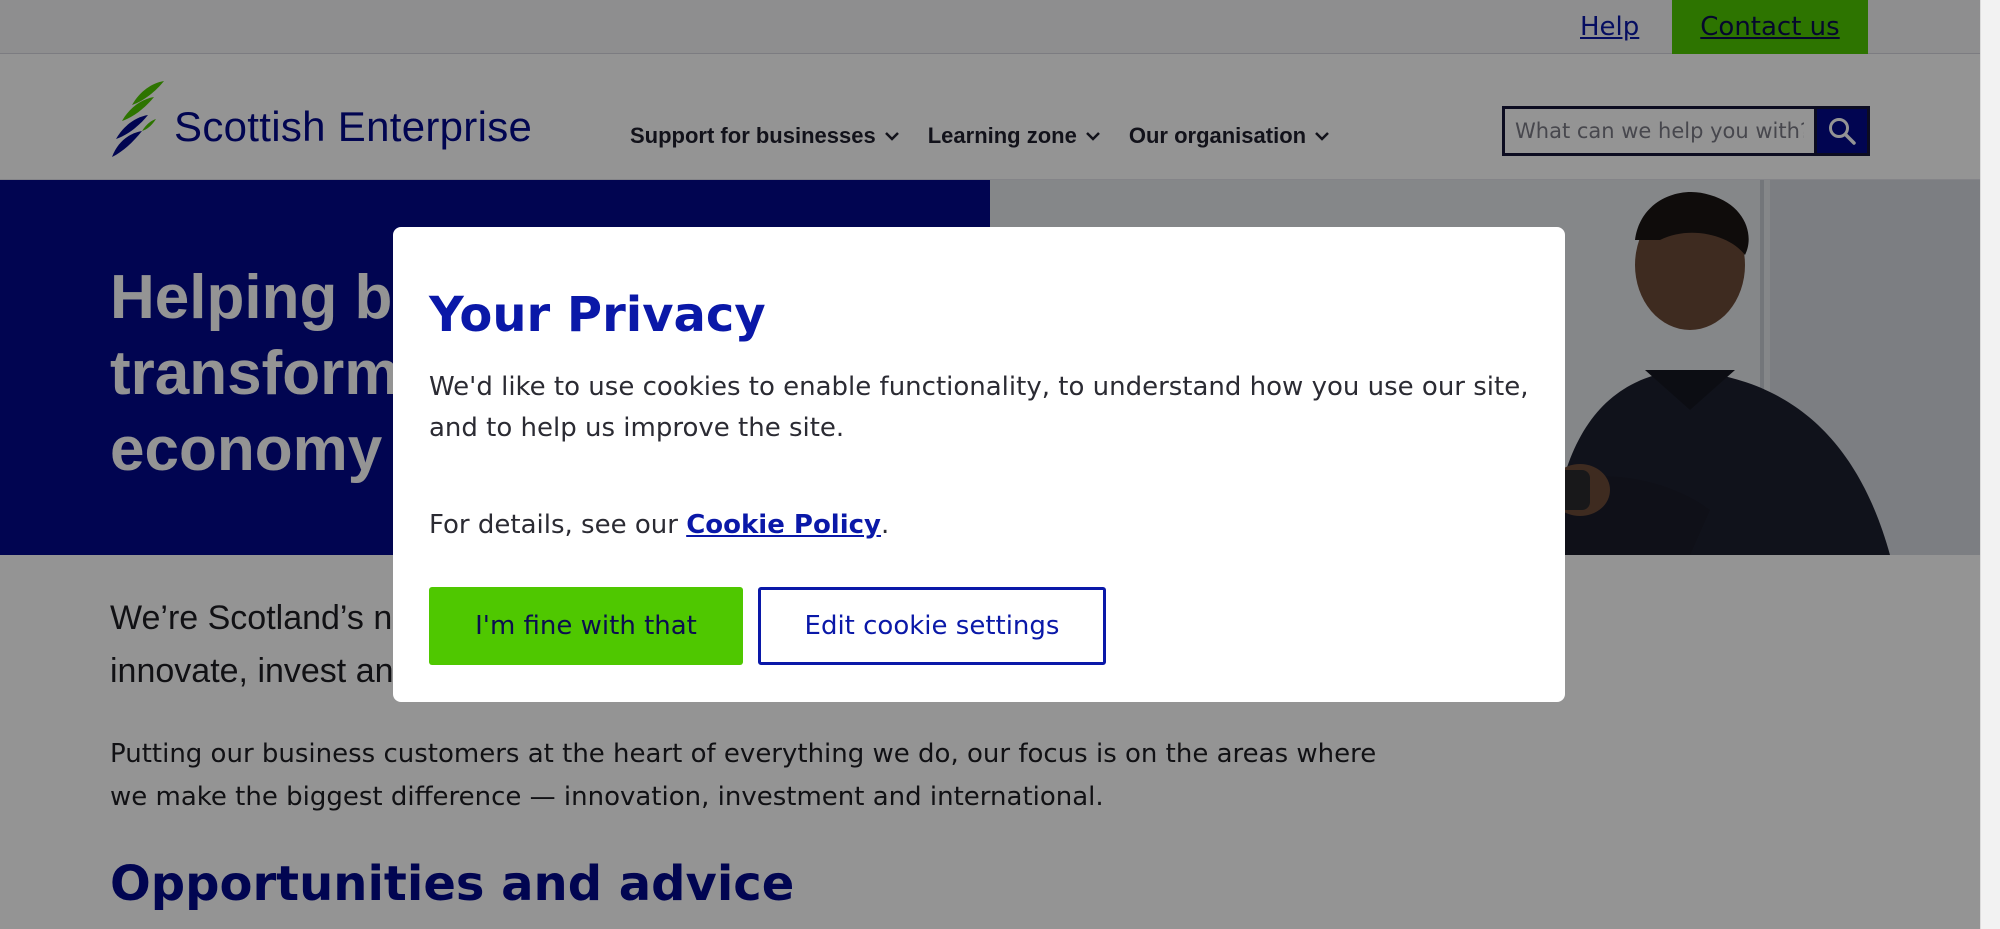  What do you see at coordinates (586, 626) in the screenshot?
I see `accept-cookies-button: I'm fine with that` at bounding box center [586, 626].